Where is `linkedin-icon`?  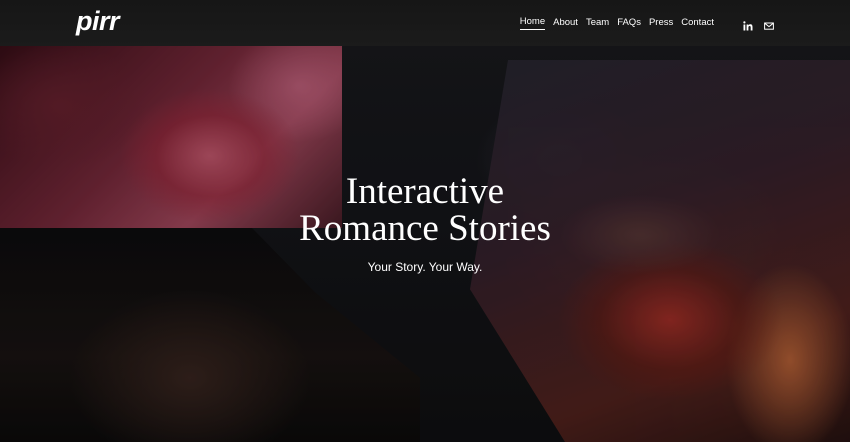 linkedin-icon is located at coordinates (748, 24).